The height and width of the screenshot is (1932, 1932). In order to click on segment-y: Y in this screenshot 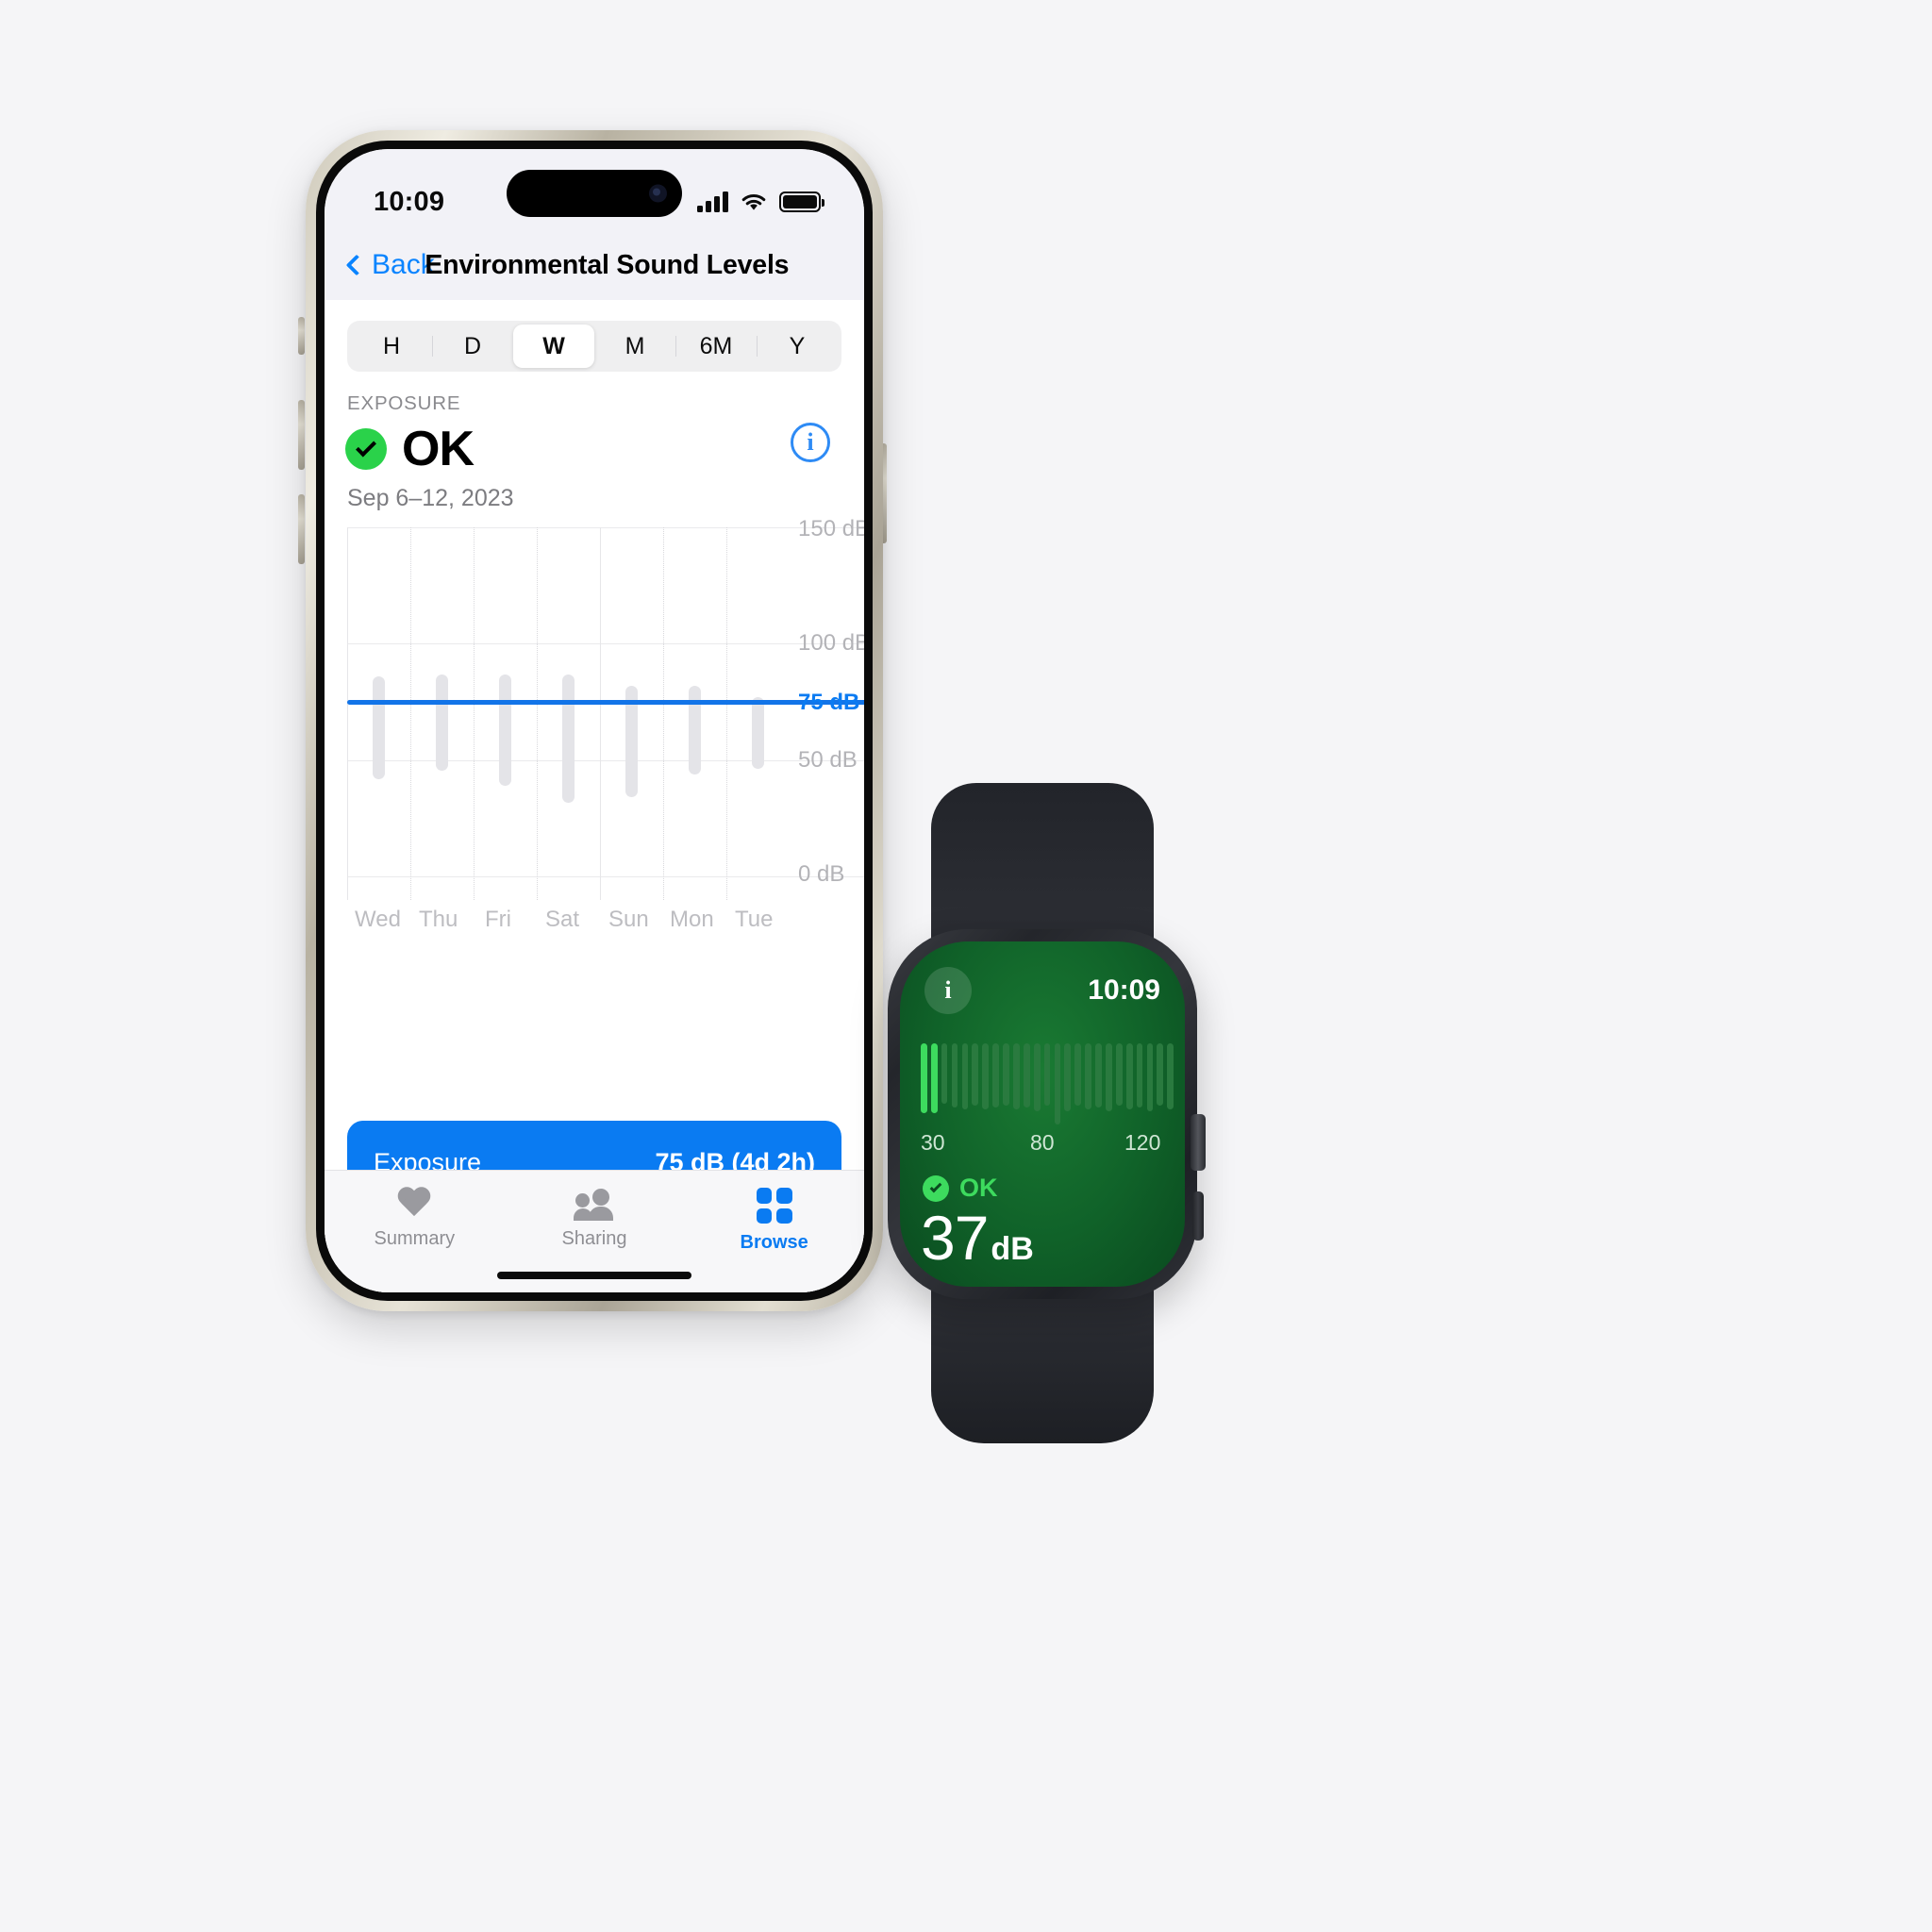, I will do `click(797, 347)`.